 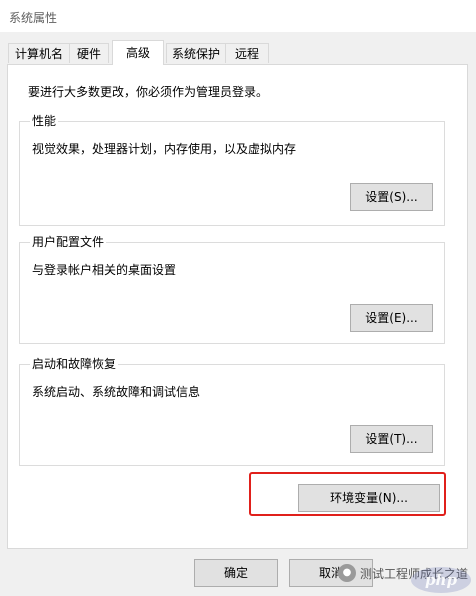 I want to click on tab-remote: 远程, so click(x=247, y=53).